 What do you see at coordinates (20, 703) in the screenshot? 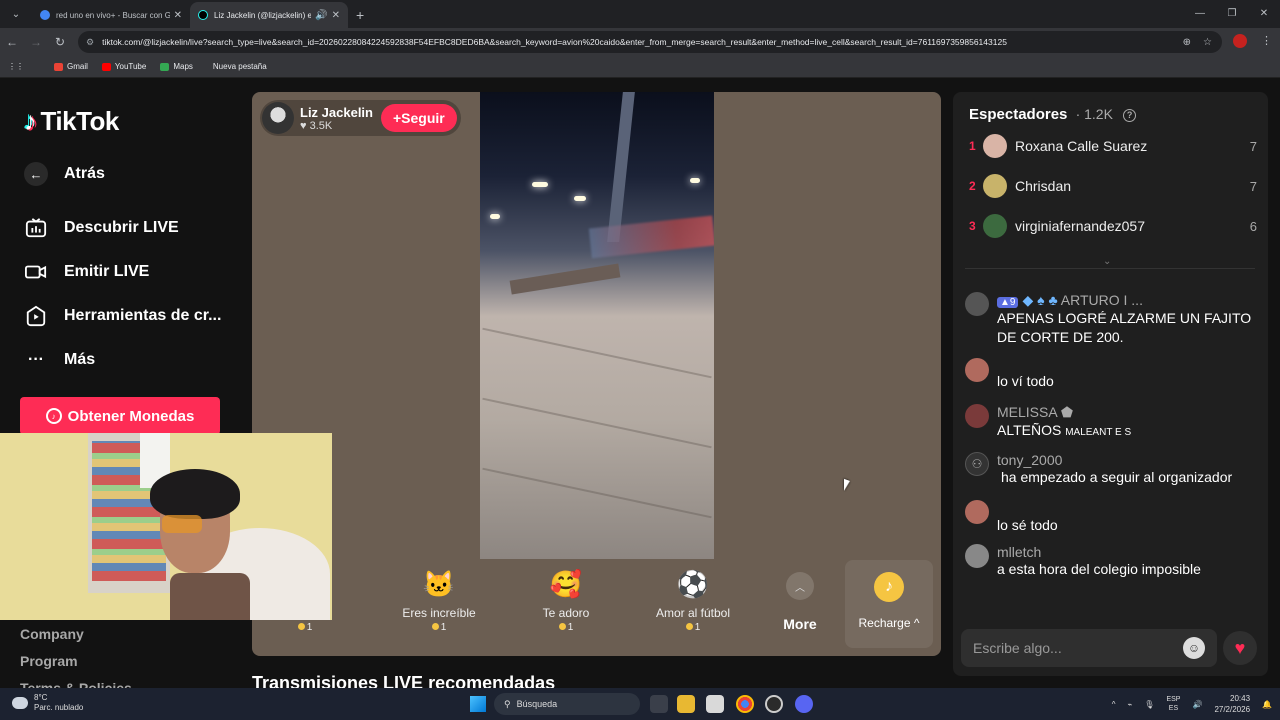
I see `cloud-icon` at bounding box center [20, 703].